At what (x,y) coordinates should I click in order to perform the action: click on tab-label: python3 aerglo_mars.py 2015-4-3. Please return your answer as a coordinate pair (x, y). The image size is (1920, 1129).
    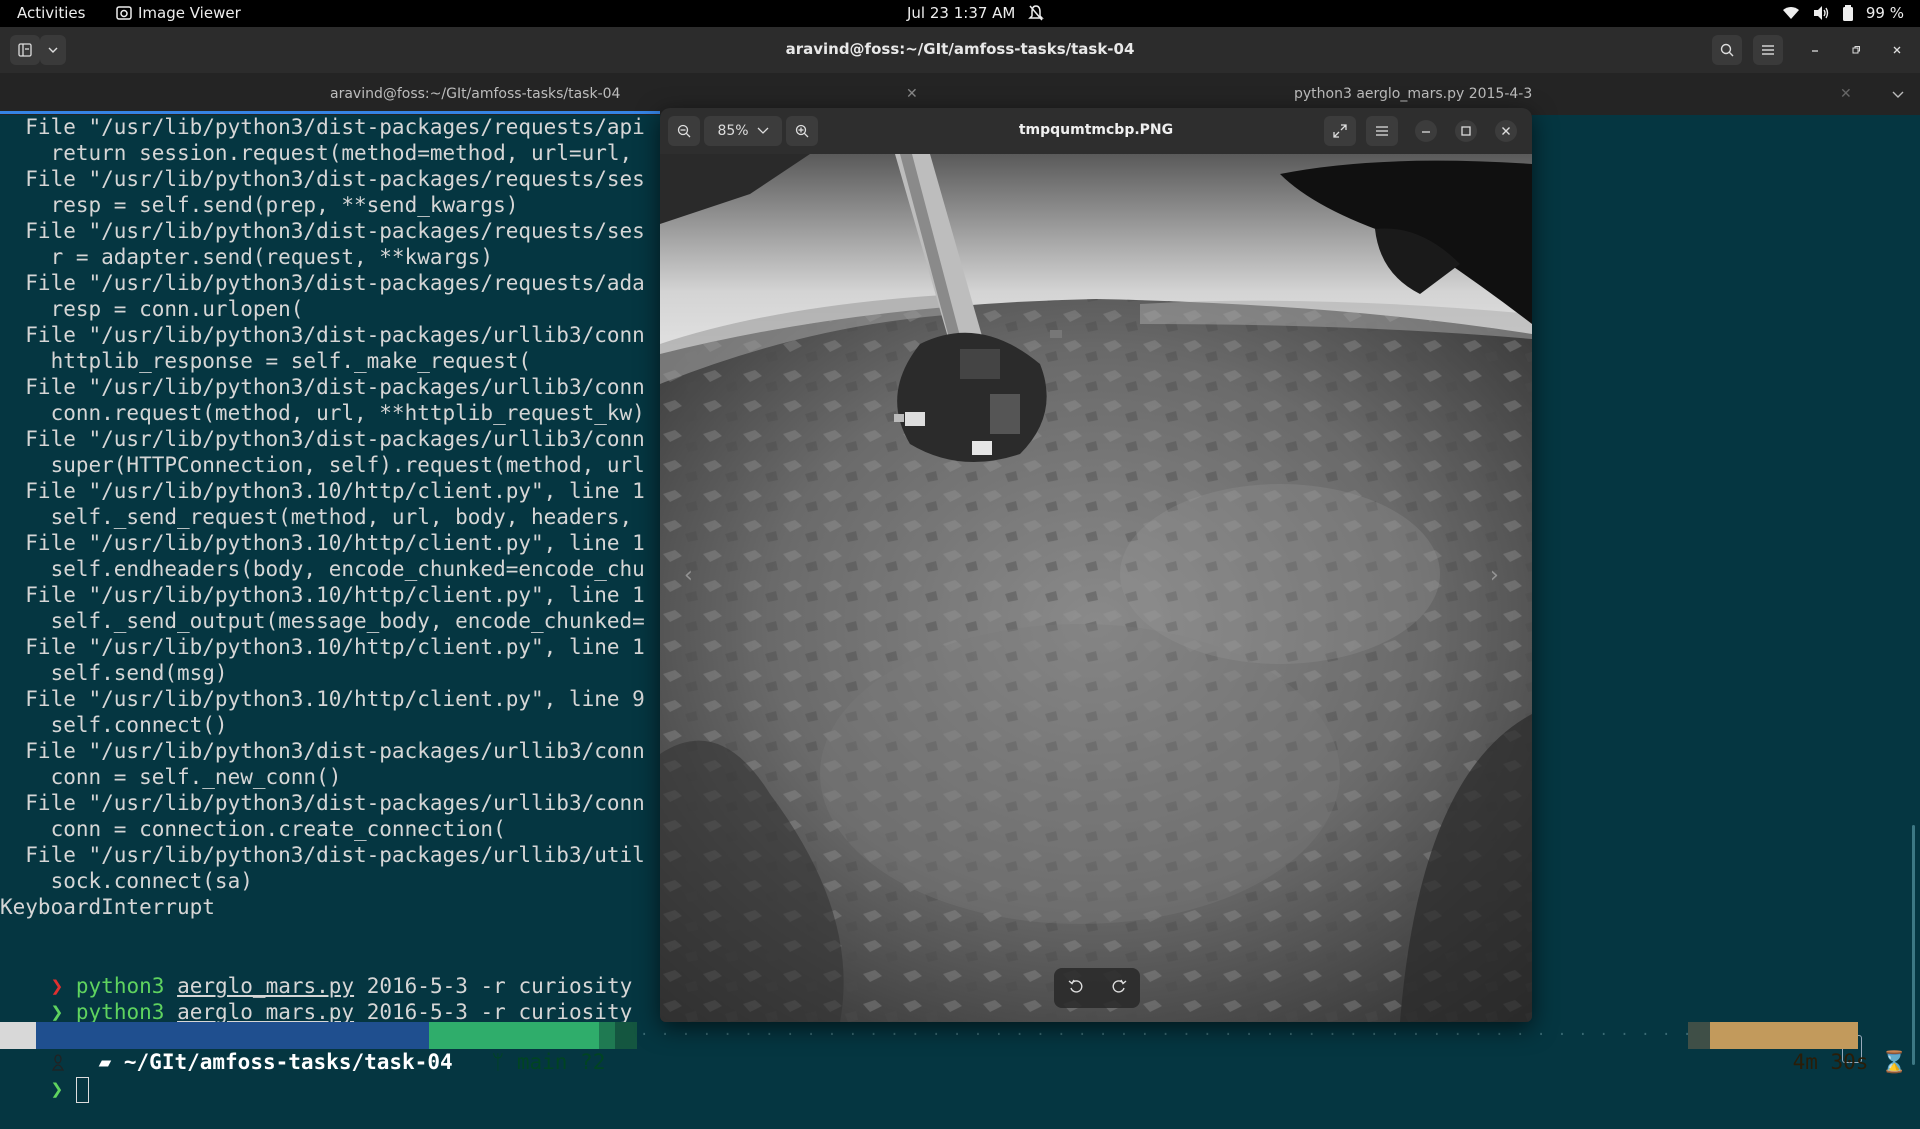
    Looking at the image, I should click on (1413, 94).